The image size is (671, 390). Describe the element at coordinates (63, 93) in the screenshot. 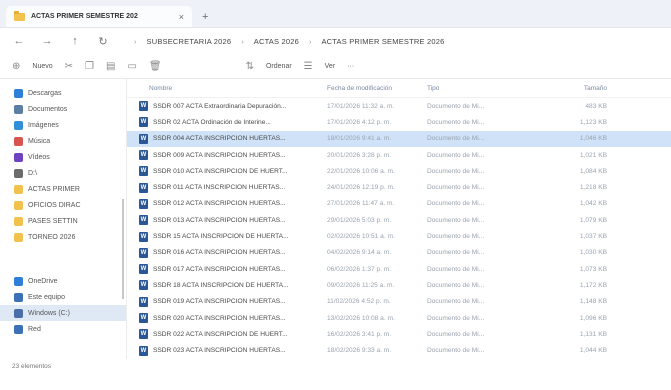

I see `sidebar-item: Descargas` at that location.